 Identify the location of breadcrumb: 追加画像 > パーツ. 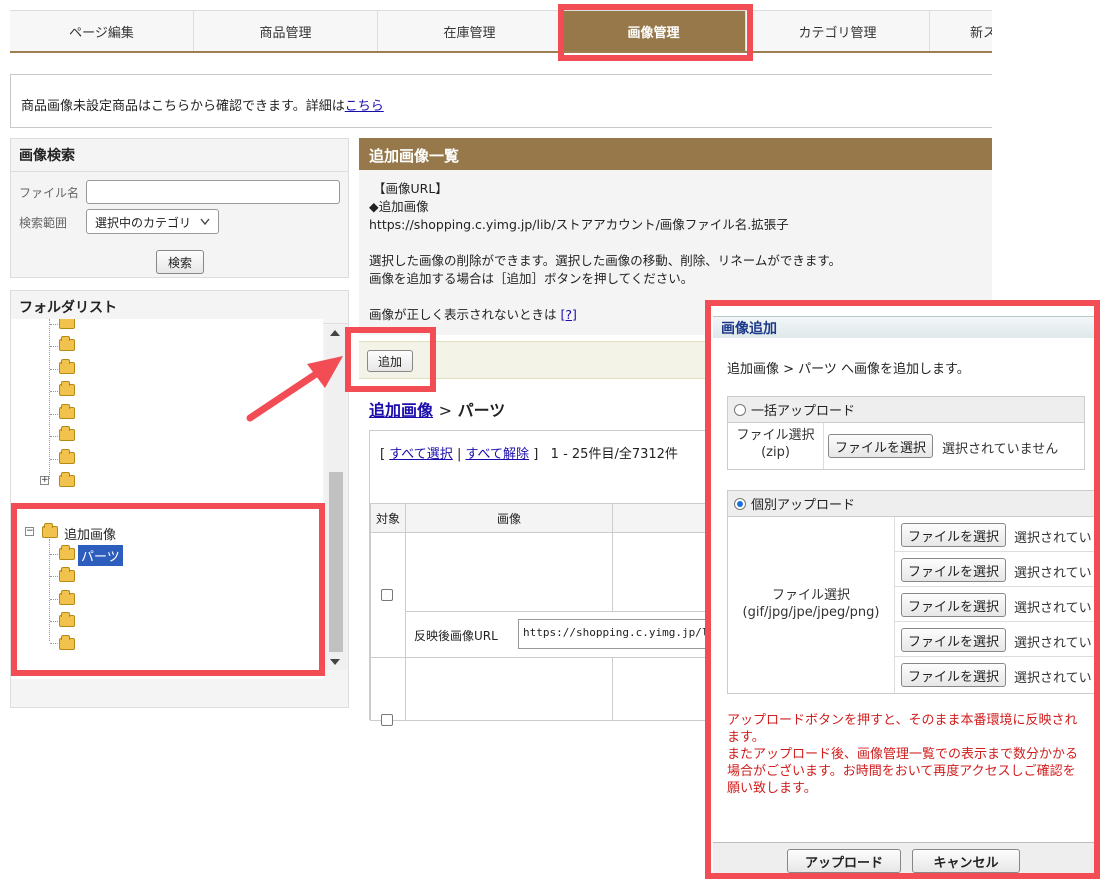
(437, 409).